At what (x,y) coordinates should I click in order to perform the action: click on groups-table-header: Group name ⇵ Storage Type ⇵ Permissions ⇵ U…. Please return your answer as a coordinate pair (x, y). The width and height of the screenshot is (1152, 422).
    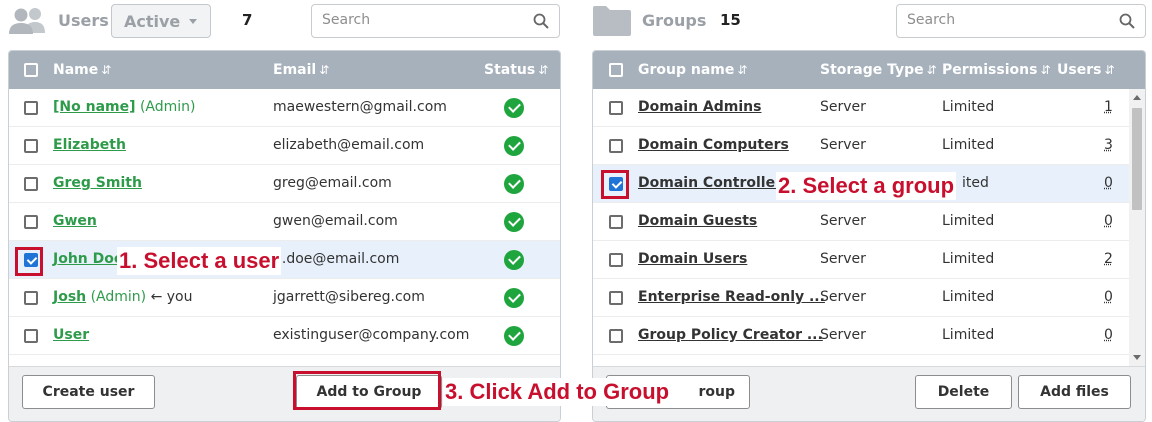
    Looking at the image, I should click on (869, 70).